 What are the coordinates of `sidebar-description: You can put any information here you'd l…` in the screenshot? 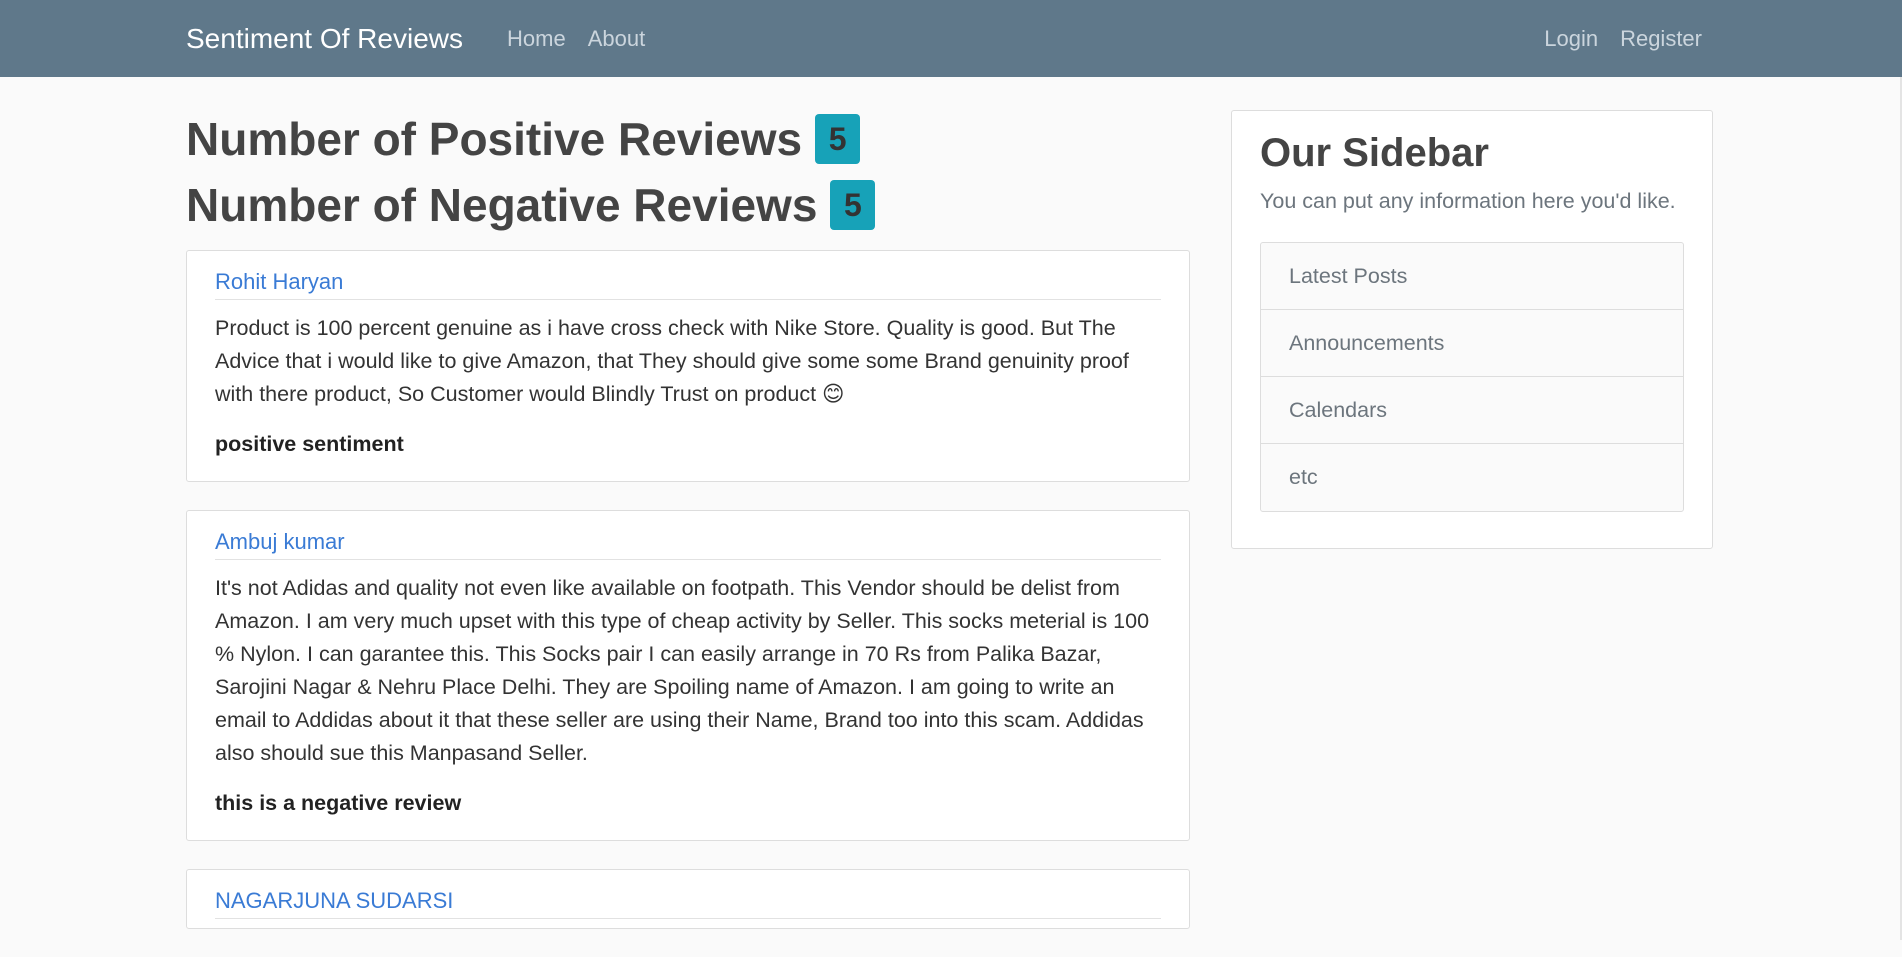 It's located at (1468, 201).